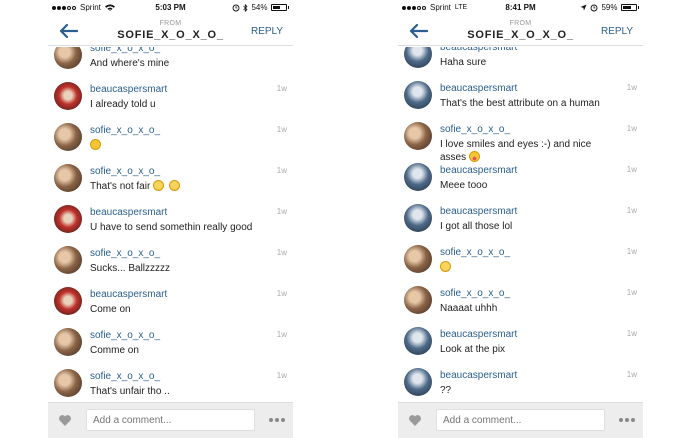 The height and width of the screenshot is (438, 700). What do you see at coordinates (170, 31) in the screenshot?
I see `conversation-header: FROM SOFIE_X_O_X_O_ REPLY` at bounding box center [170, 31].